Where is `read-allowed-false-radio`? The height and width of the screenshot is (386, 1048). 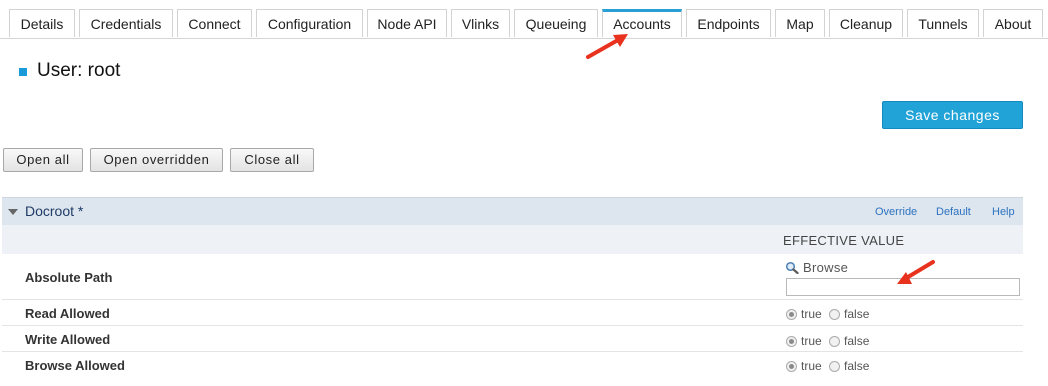
read-allowed-false-radio is located at coordinates (835, 314).